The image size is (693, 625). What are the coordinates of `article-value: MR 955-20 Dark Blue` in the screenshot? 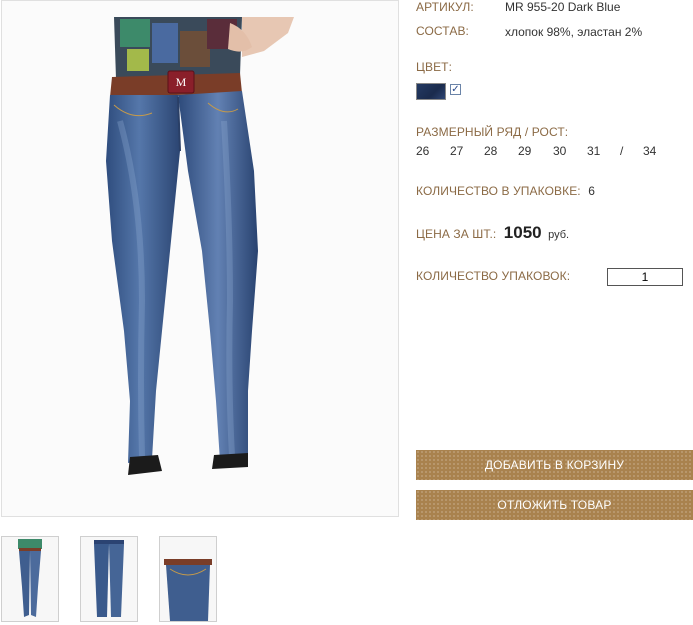 It's located at (563, 7).